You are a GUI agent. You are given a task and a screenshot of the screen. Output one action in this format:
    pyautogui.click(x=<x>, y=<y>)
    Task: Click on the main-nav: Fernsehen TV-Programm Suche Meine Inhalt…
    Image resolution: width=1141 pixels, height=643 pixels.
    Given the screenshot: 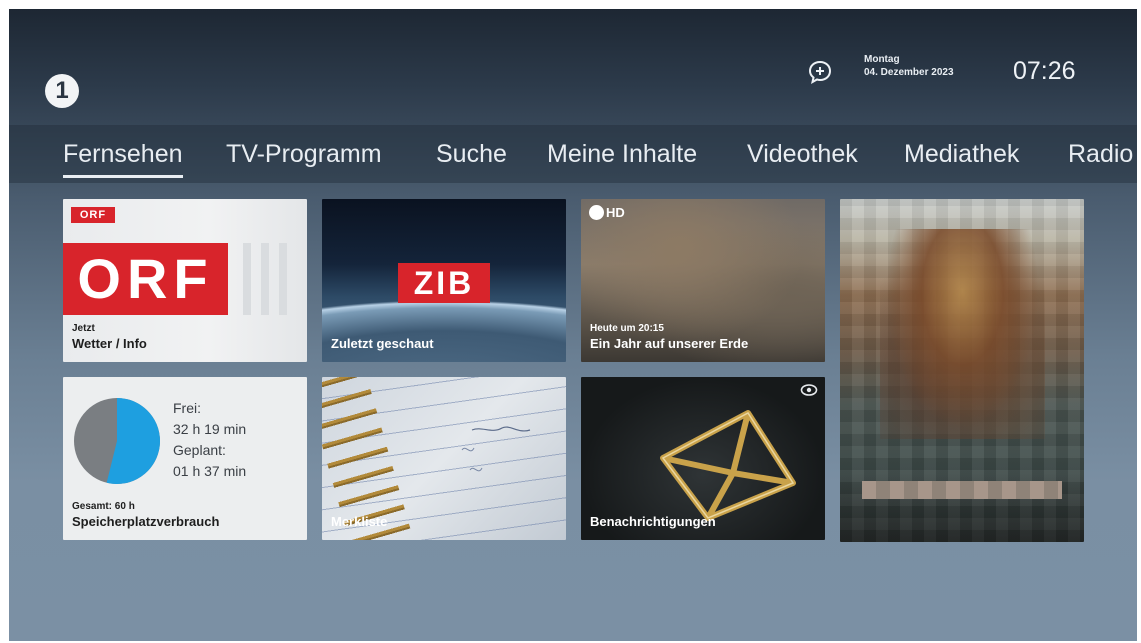 What is the action you would take?
    pyautogui.click(x=573, y=154)
    